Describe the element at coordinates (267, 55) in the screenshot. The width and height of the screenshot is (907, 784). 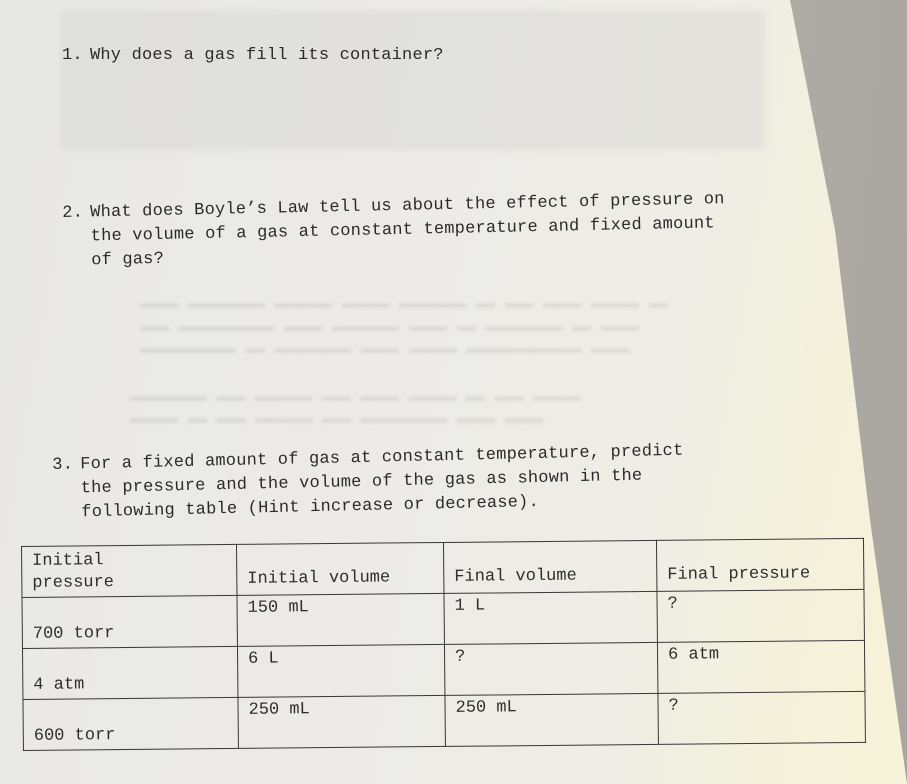
I see `question-text: Why does a gas fill its container?` at that location.